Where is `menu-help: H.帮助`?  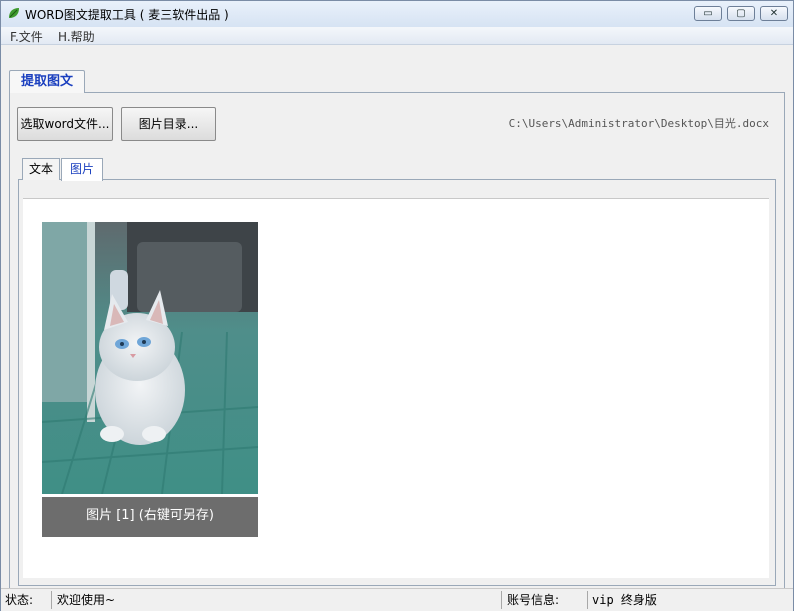 menu-help: H.帮助 is located at coordinates (76, 36).